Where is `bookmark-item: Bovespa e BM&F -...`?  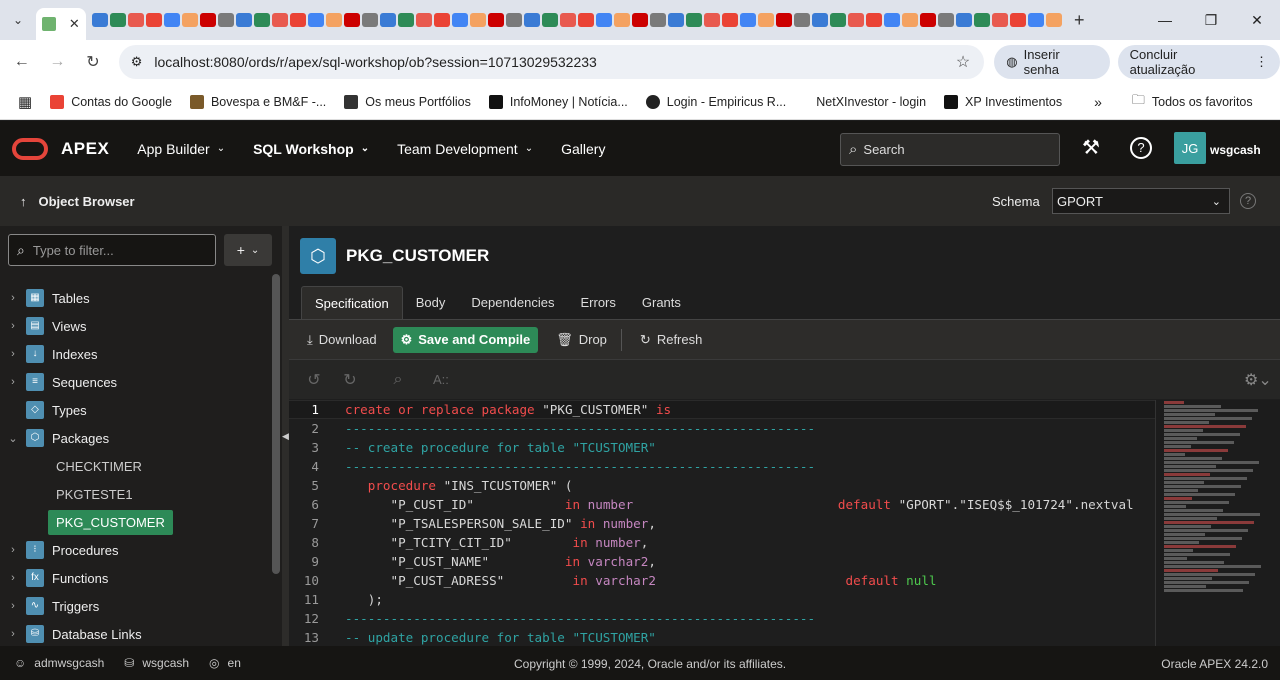
bookmark-item: Bovespa e BM&F -... is located at coordinates (257, 101).